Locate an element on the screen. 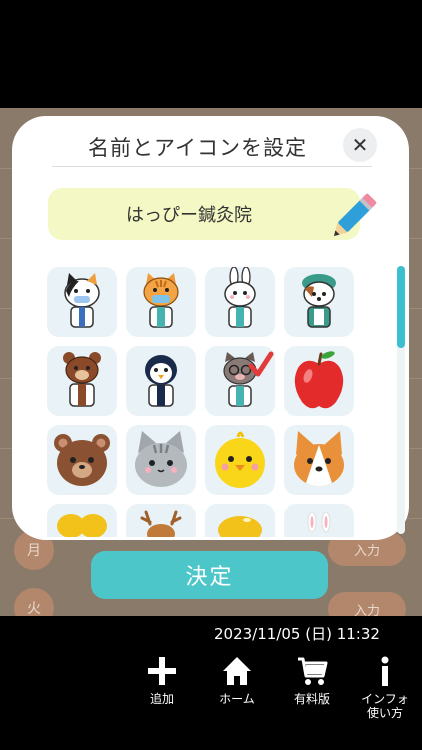  icon-white-rabbit-item is located at coordinates (319, 520).